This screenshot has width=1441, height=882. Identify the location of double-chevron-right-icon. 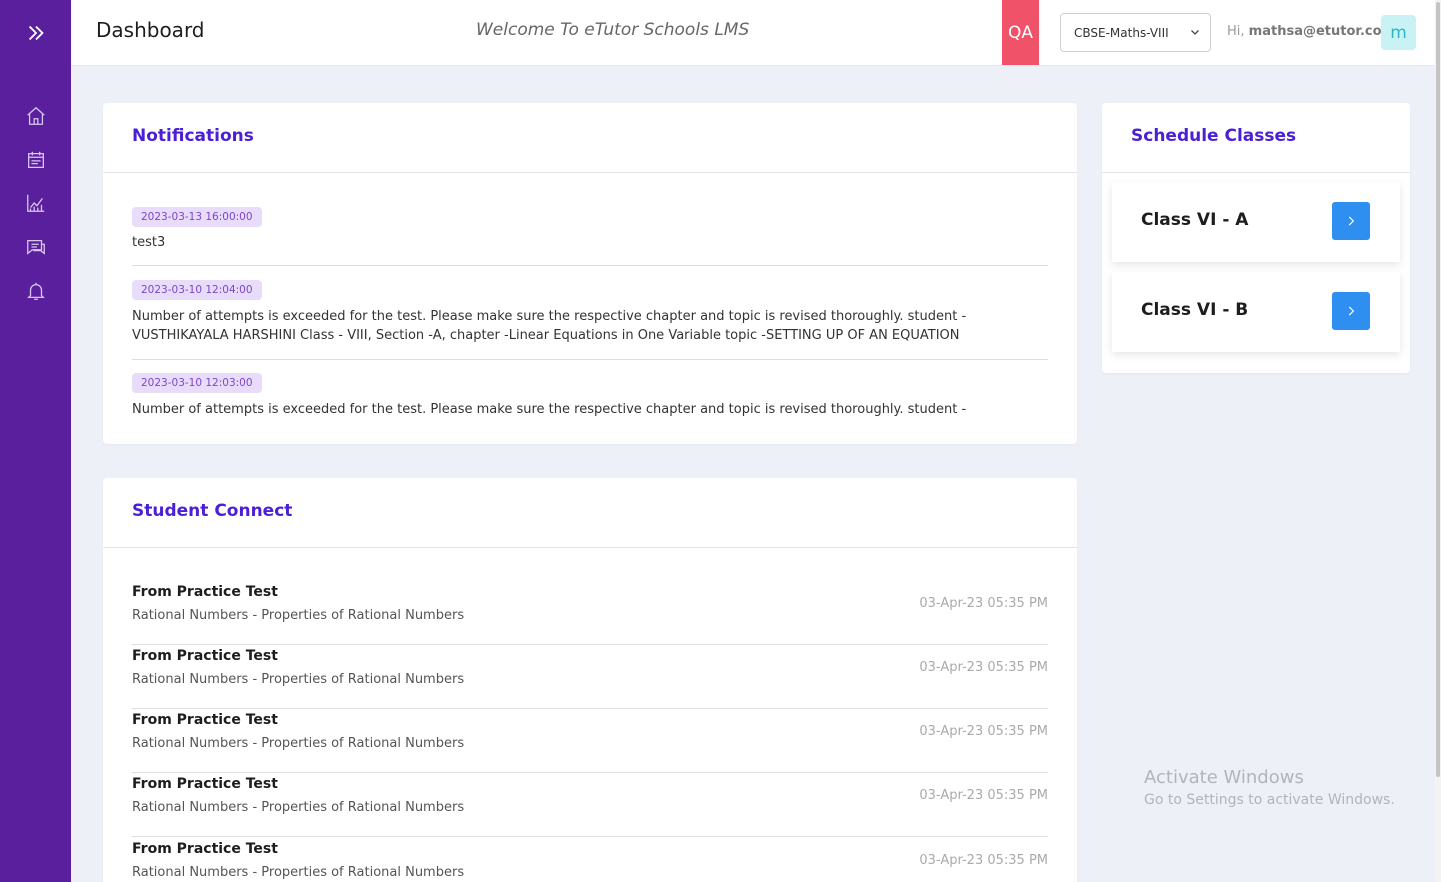
(36, 33).